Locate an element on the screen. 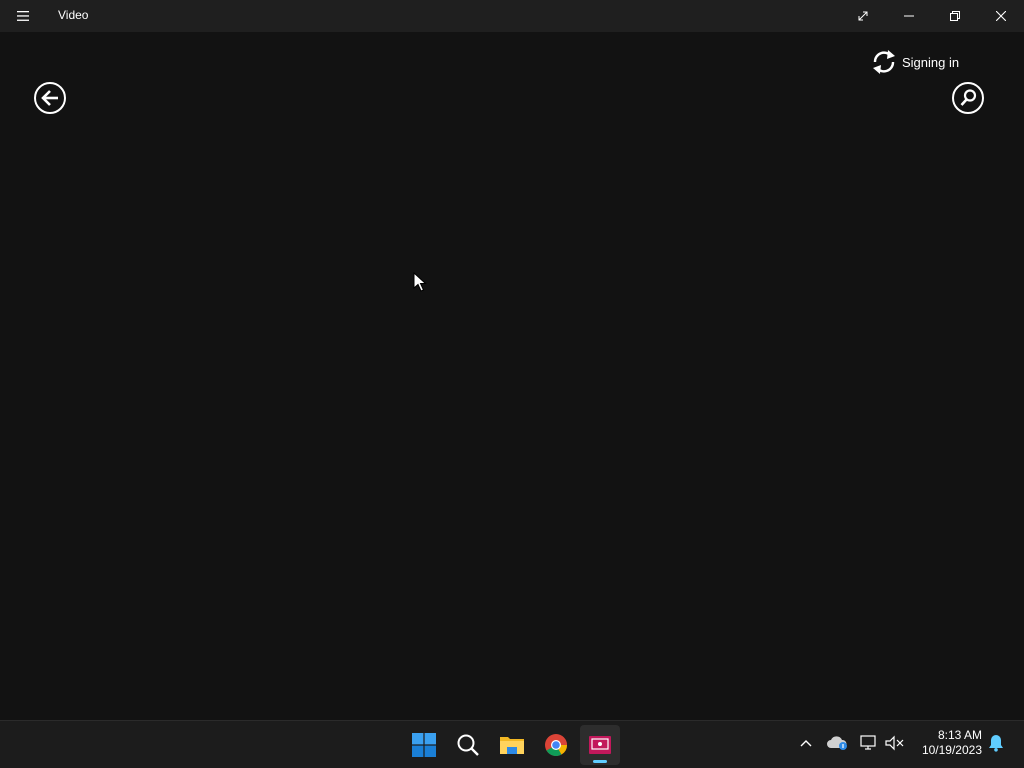 This screenshot has width=1024, height=768. restore-button is located at coordinates (955, 16).